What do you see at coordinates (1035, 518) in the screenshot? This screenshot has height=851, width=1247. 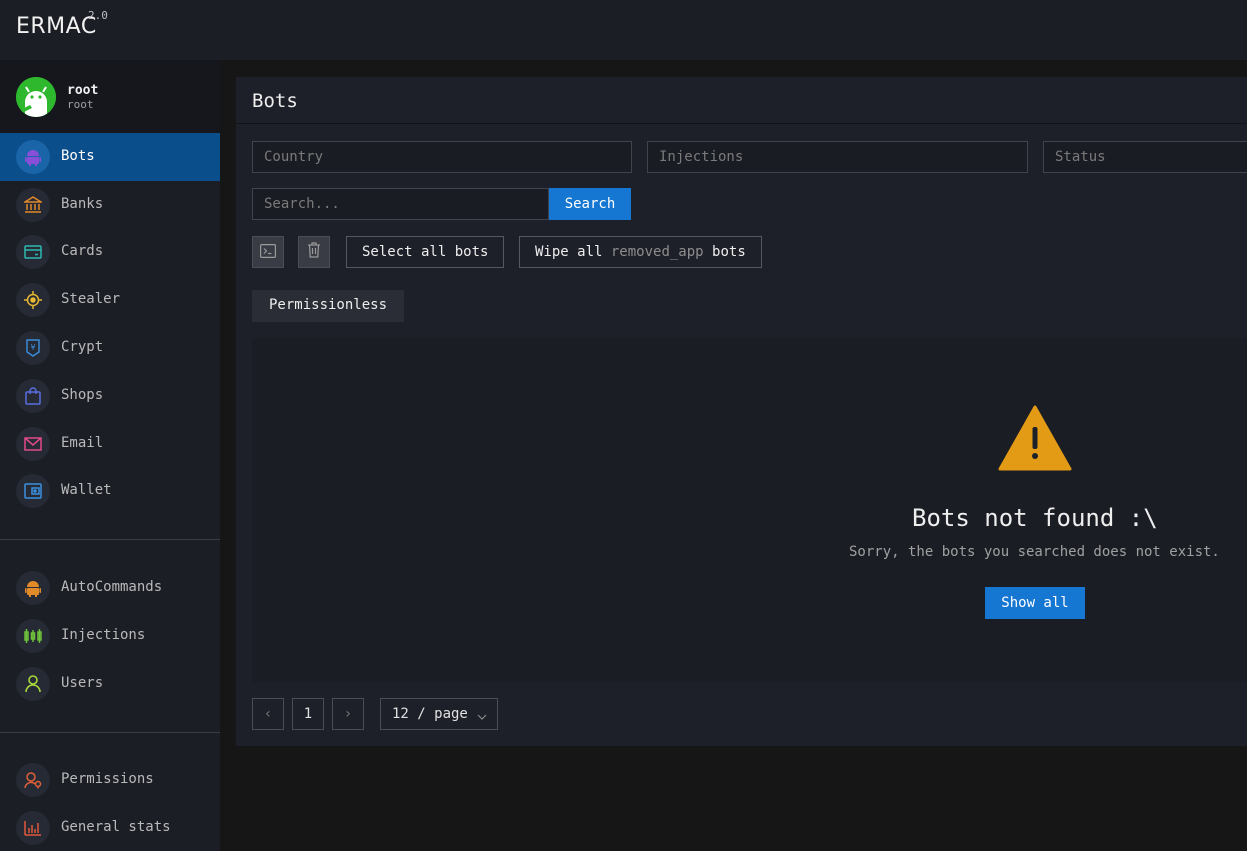 I see `empty-state-title: Bots not found :\` at bounding box center [1035, 518].